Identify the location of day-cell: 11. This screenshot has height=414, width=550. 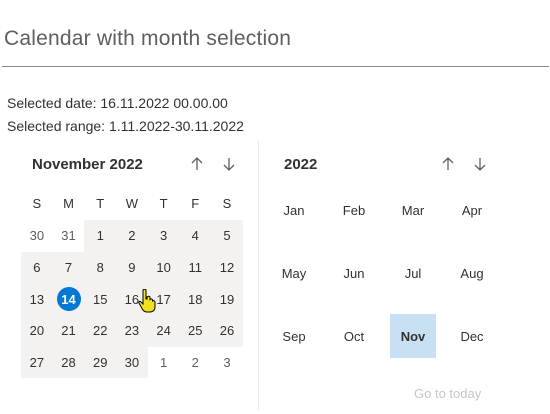
(195, 267).